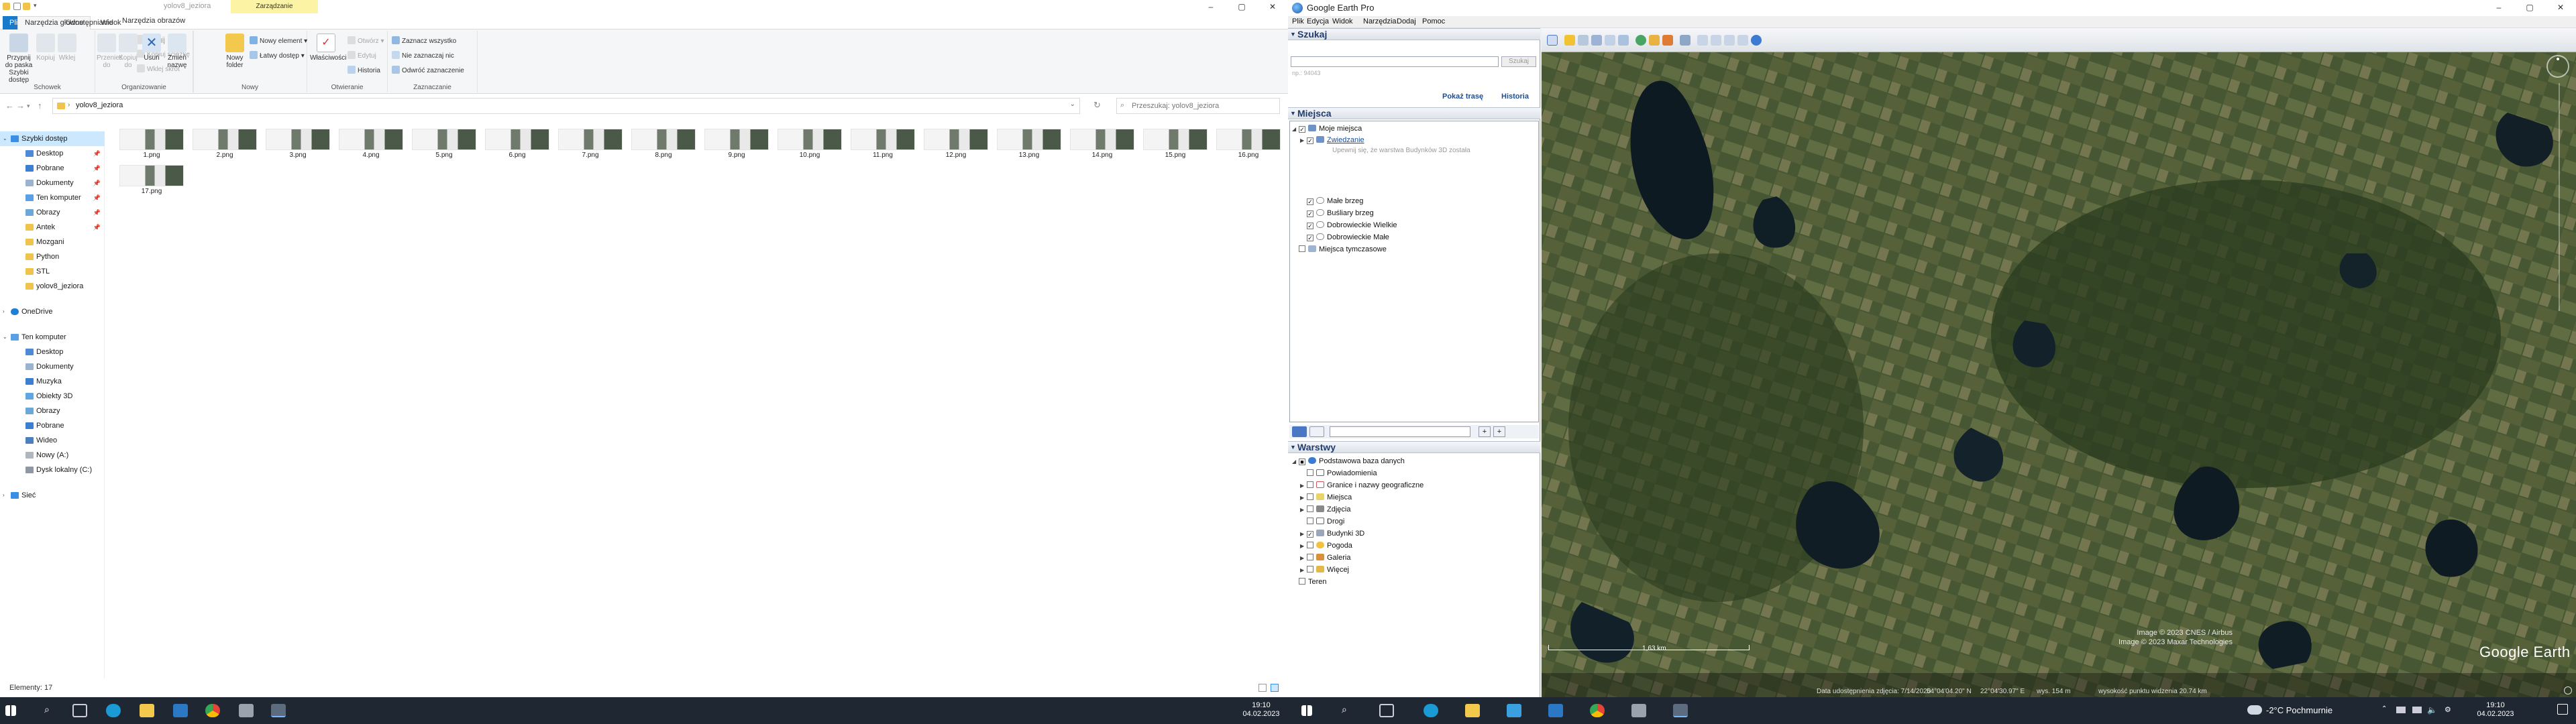 The width and height of the screenshot is (2576, 724). I want to click on nav-pc-3d-objects: Obiekty 3D, so click(52, 397).